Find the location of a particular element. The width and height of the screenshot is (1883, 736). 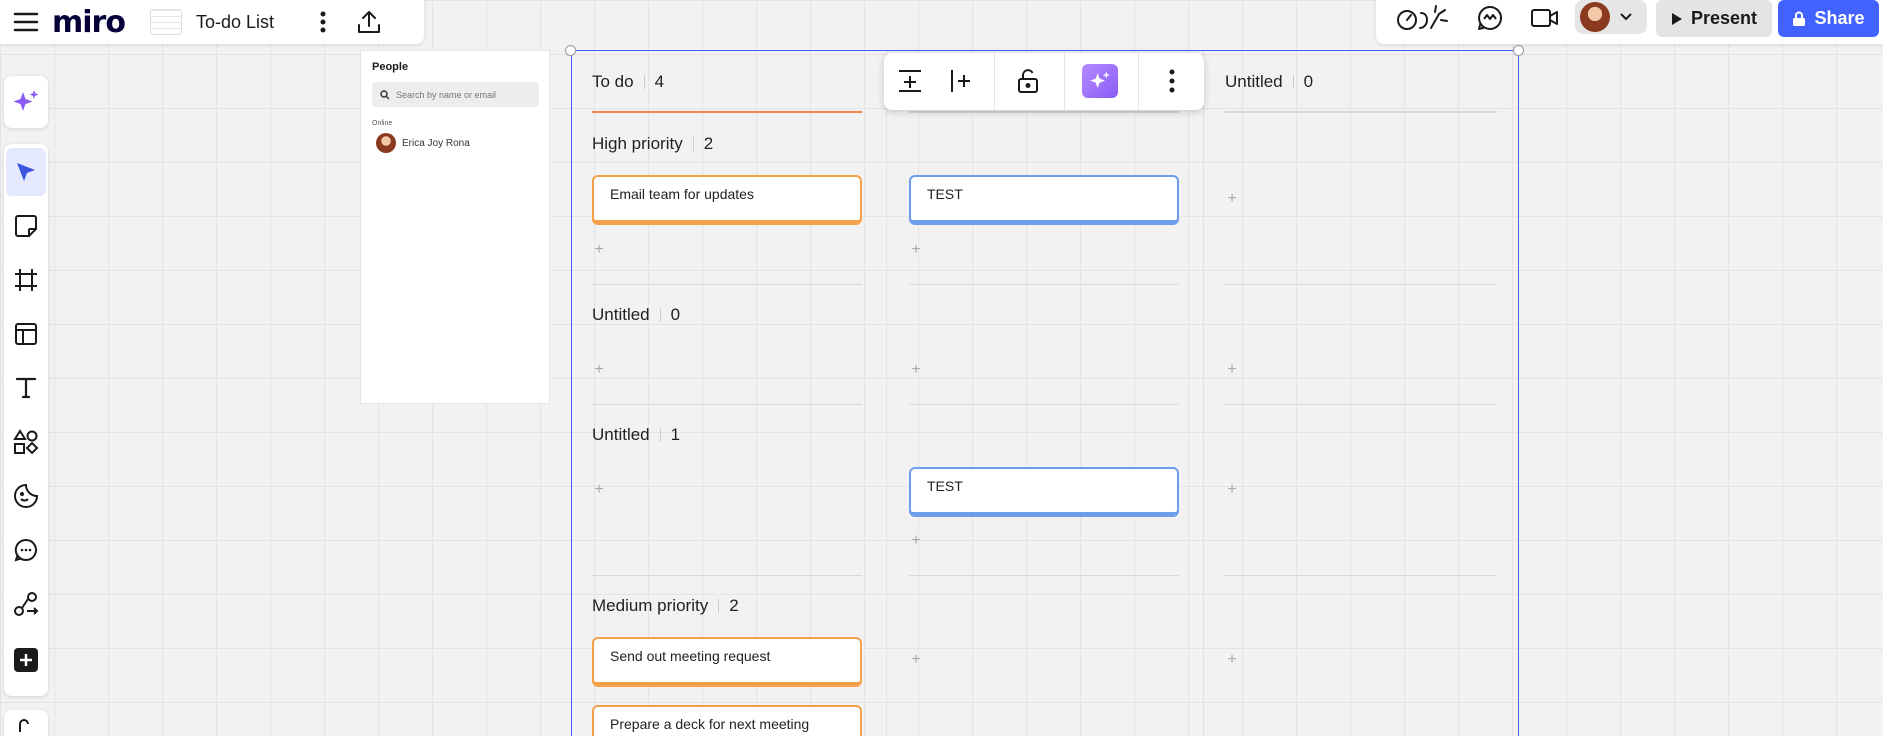

upload-icon is located at coordinates (369, 22).